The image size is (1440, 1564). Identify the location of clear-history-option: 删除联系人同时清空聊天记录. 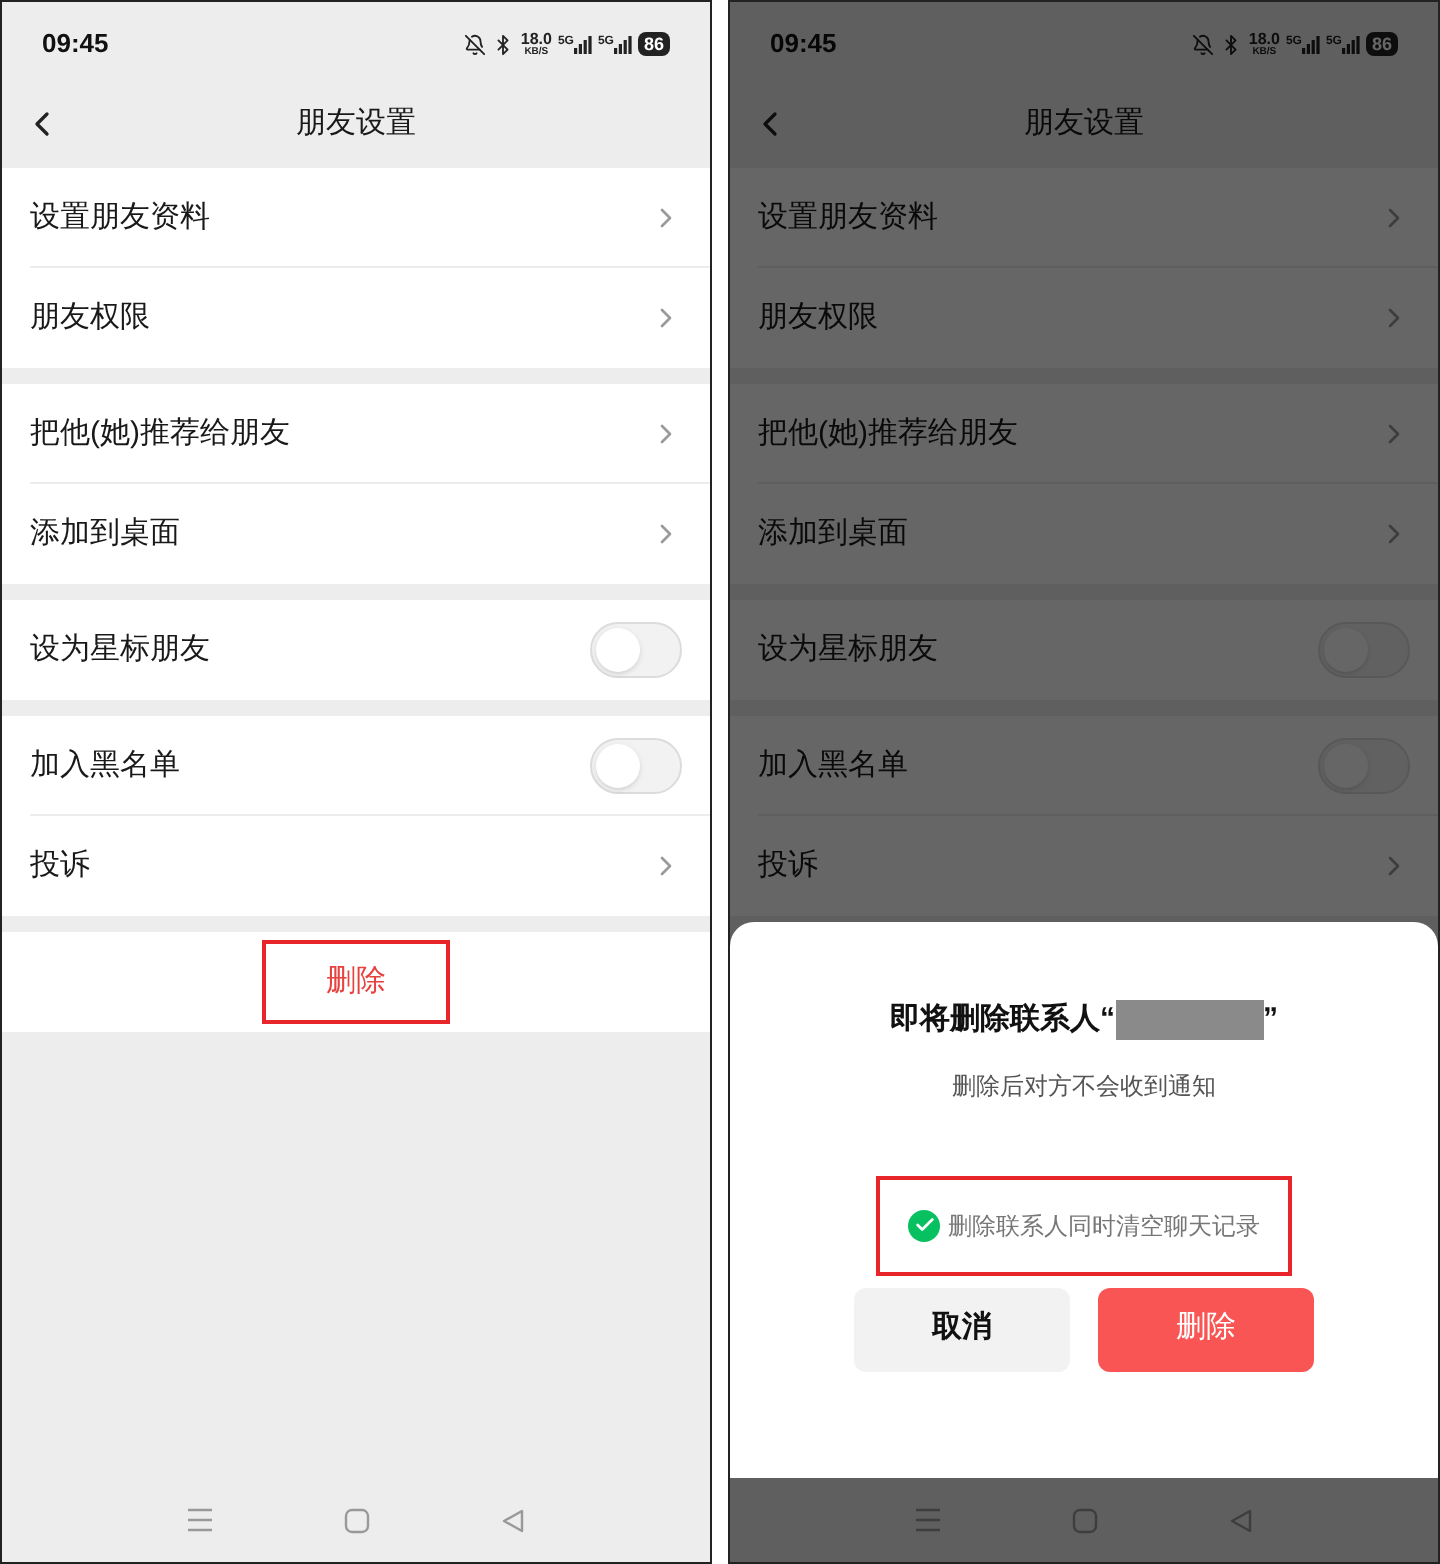
(1084, 1225).